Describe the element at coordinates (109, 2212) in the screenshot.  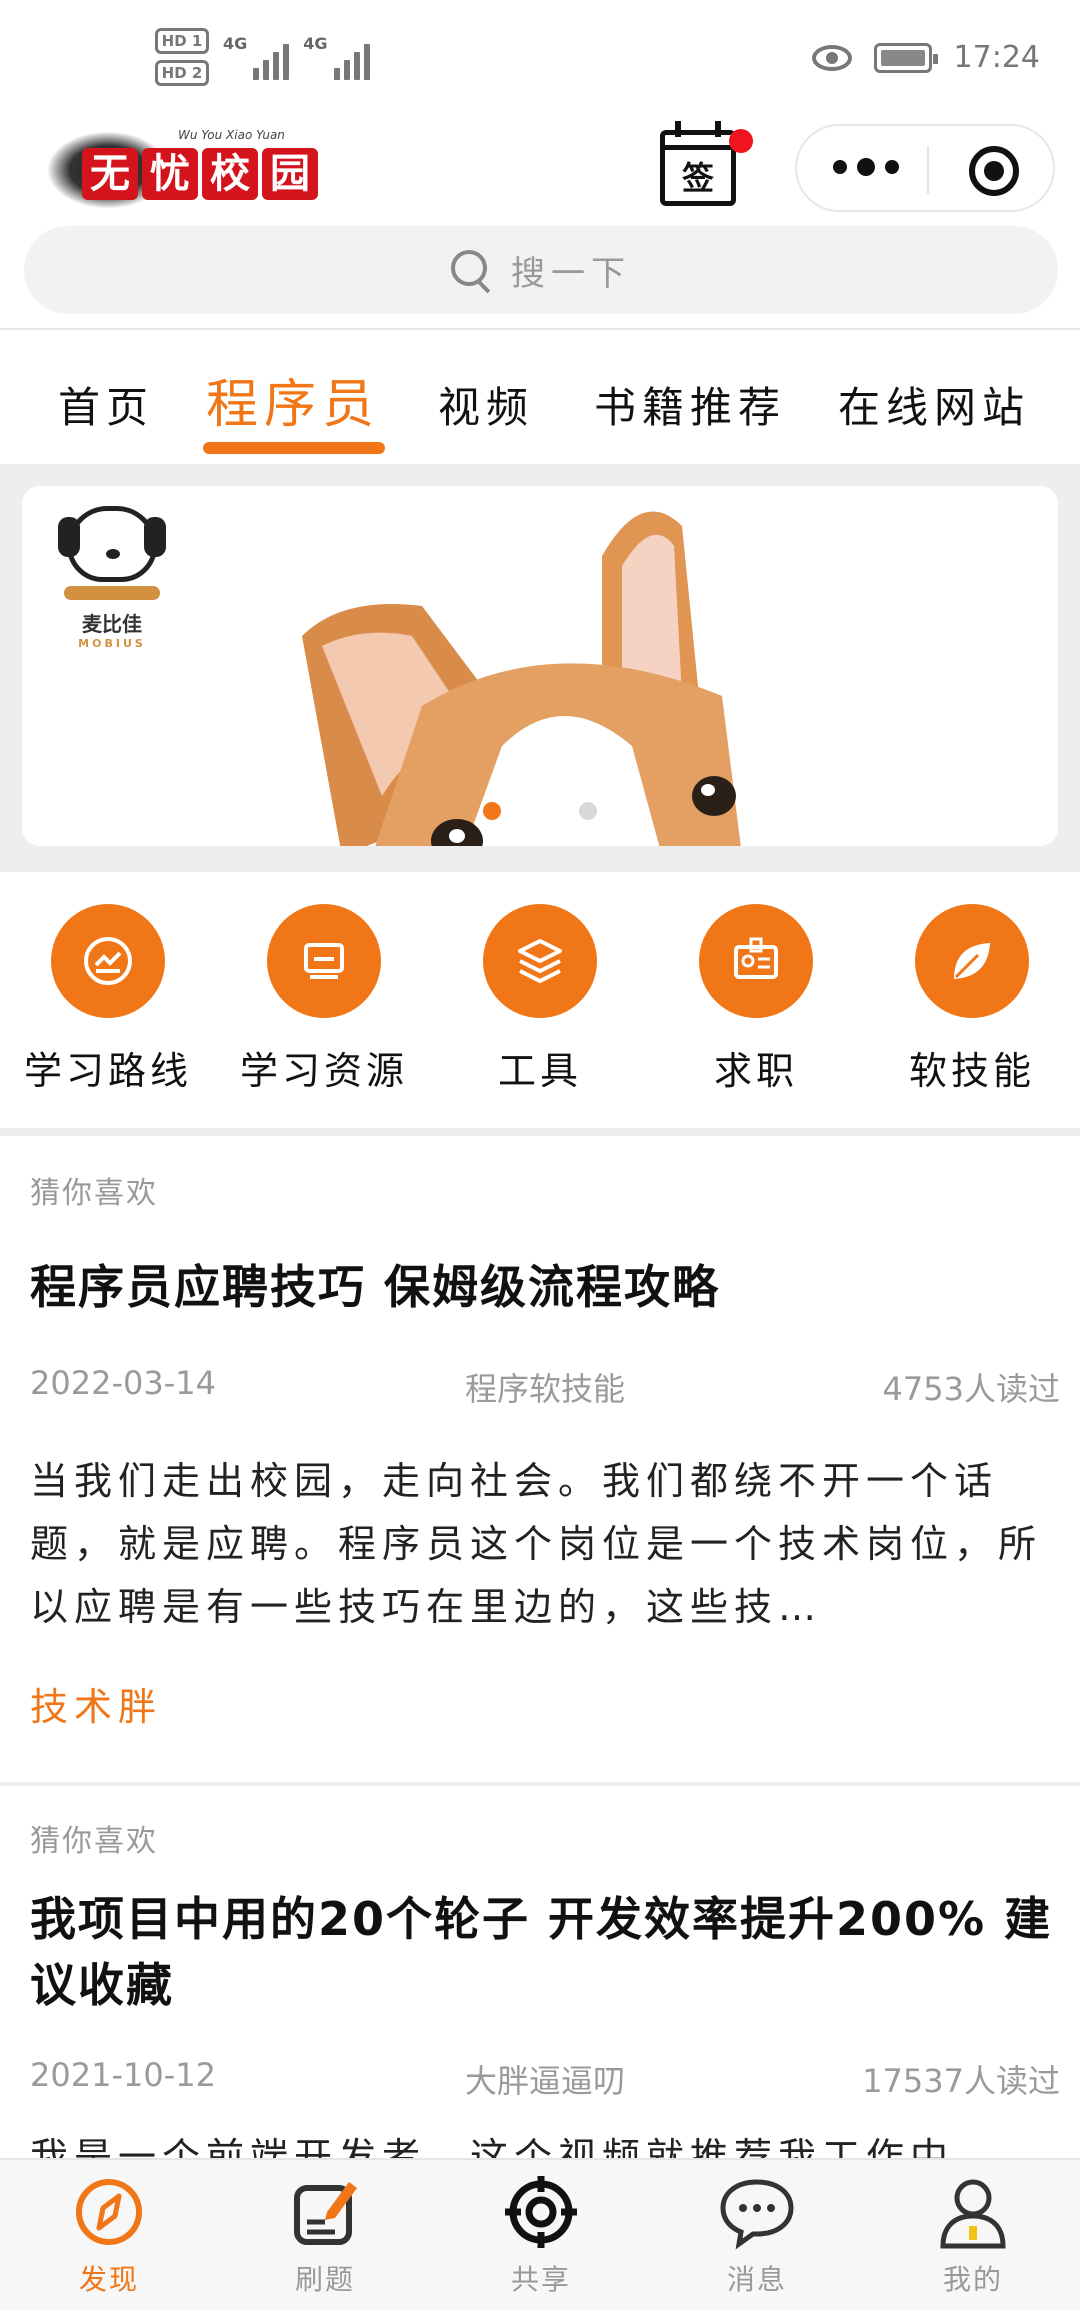
I see `compass-icon` at that location.